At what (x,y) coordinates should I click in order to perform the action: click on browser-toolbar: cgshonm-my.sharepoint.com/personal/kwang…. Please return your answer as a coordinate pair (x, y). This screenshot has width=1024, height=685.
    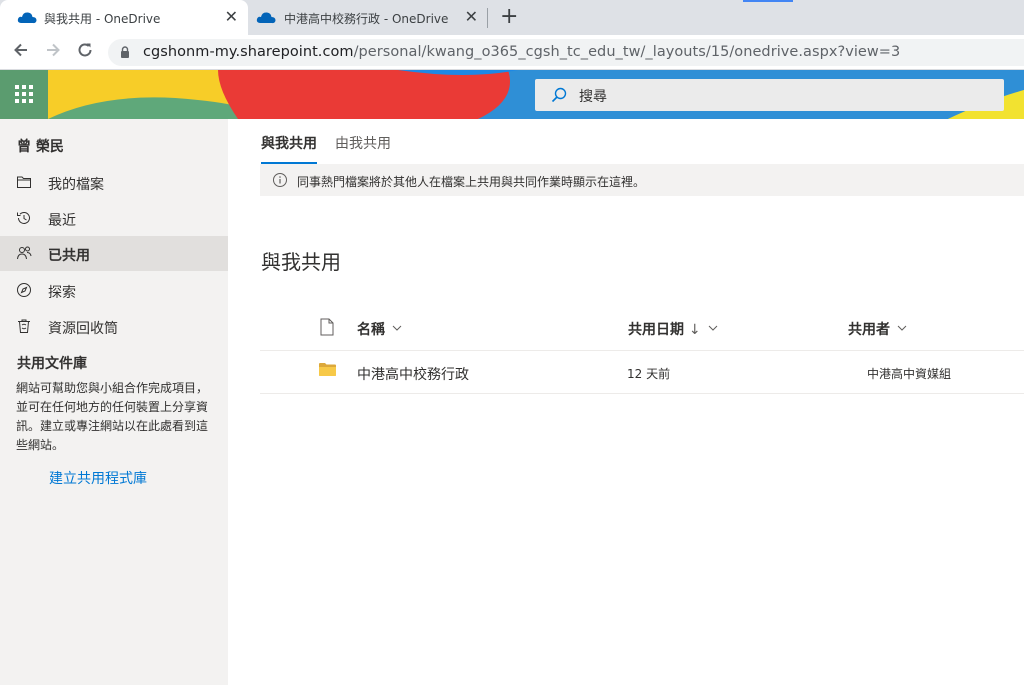
    Looking at the image, I should click on (512, 52).